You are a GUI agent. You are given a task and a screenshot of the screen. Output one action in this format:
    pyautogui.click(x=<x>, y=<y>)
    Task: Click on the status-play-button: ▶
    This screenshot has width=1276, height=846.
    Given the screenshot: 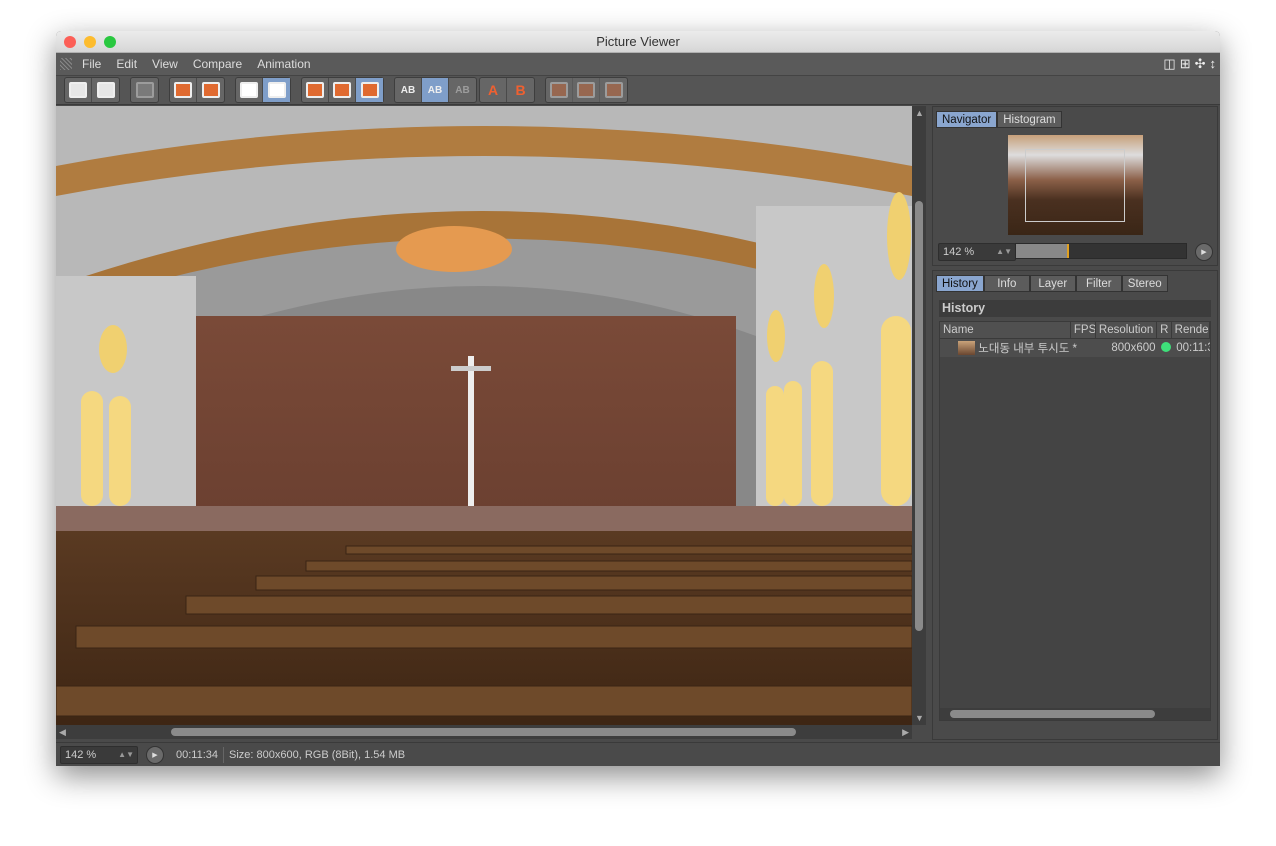 What is the action you would take?
    pyautogui.click(x=155, y=754)
    